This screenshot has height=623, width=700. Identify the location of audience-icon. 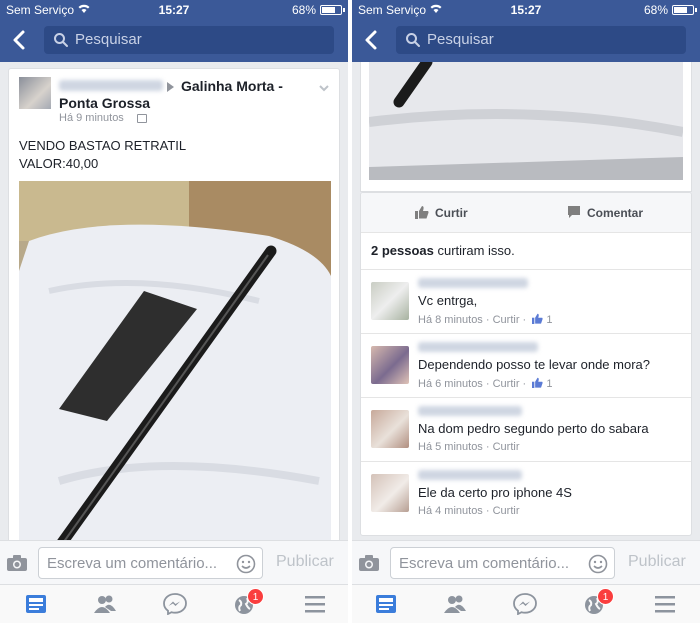
(142, 118).